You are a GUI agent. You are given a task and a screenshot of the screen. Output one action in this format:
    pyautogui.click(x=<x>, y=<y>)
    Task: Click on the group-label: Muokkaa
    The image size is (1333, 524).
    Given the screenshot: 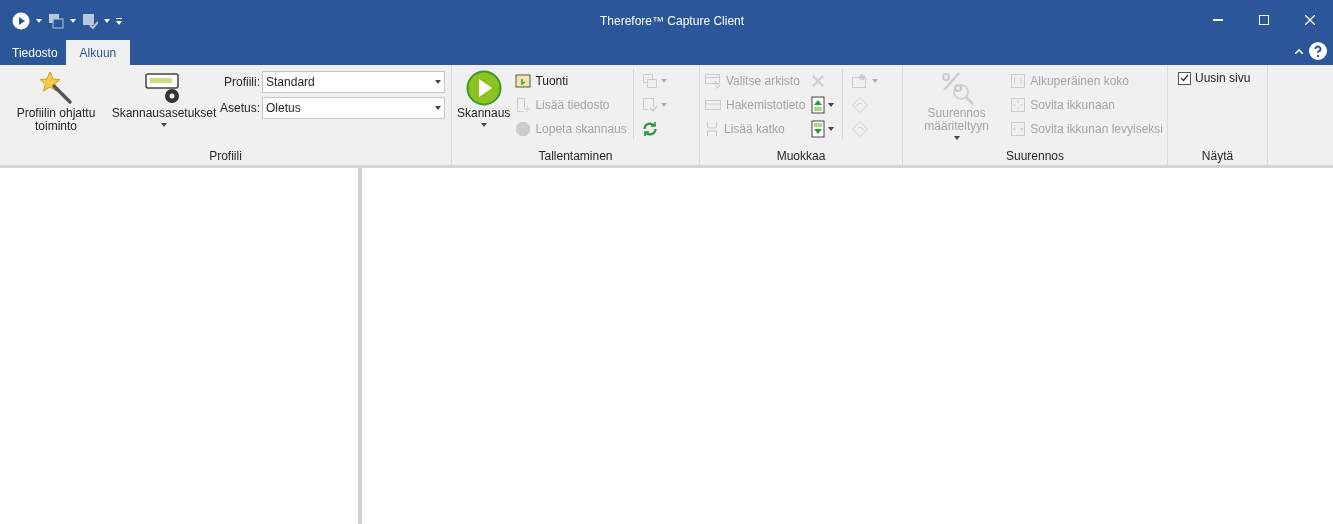 What is the action you would take?
    pyautogui.click(x=801, y=156)
    